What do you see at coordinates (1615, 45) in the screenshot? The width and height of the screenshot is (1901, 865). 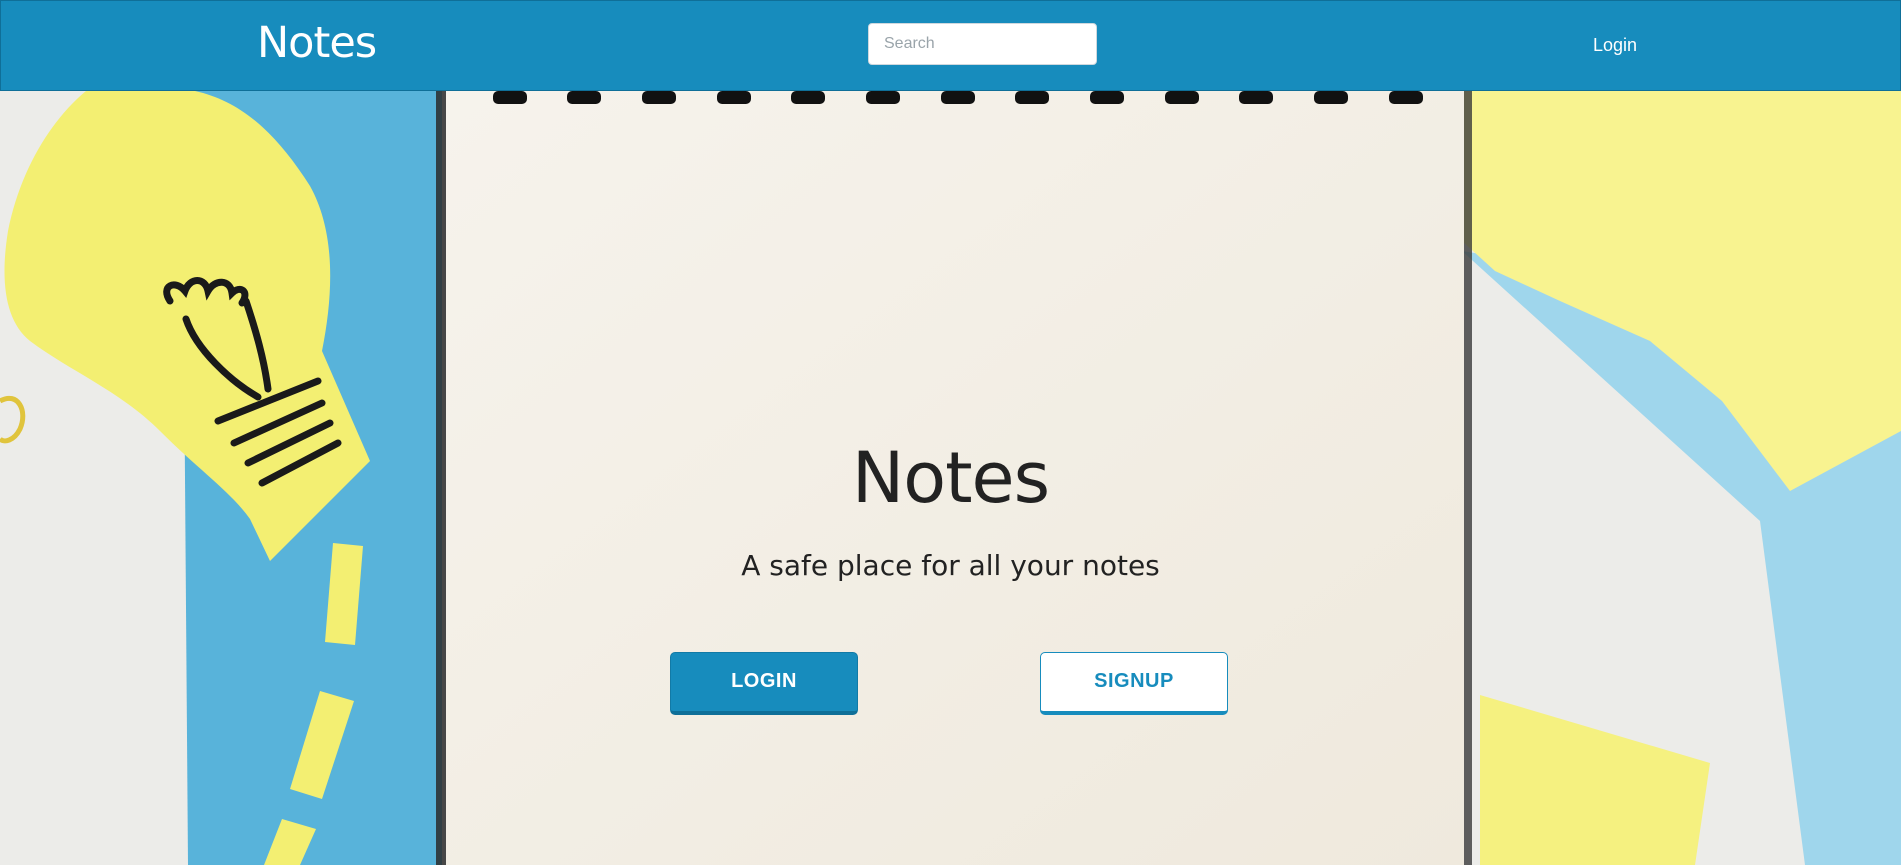 I see `nav-login-link: Login` at bounding box center [1615, 45].